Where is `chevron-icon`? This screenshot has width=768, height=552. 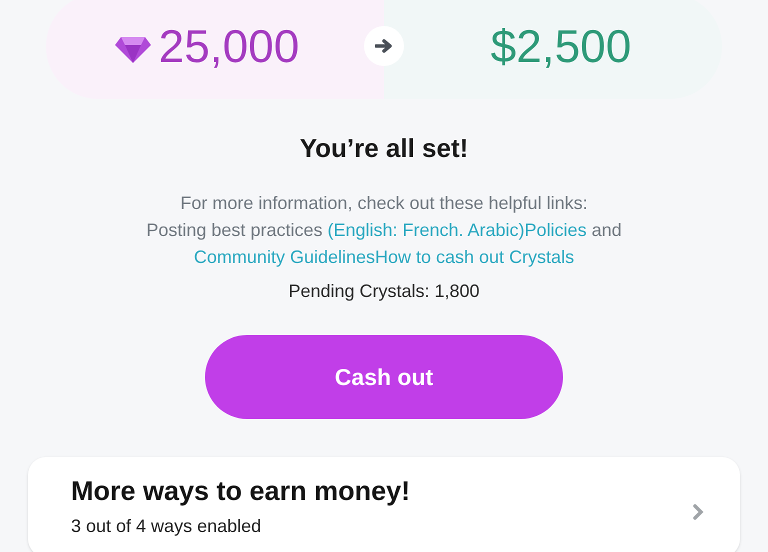 chevron-icon is located at coordinates (698, 512).